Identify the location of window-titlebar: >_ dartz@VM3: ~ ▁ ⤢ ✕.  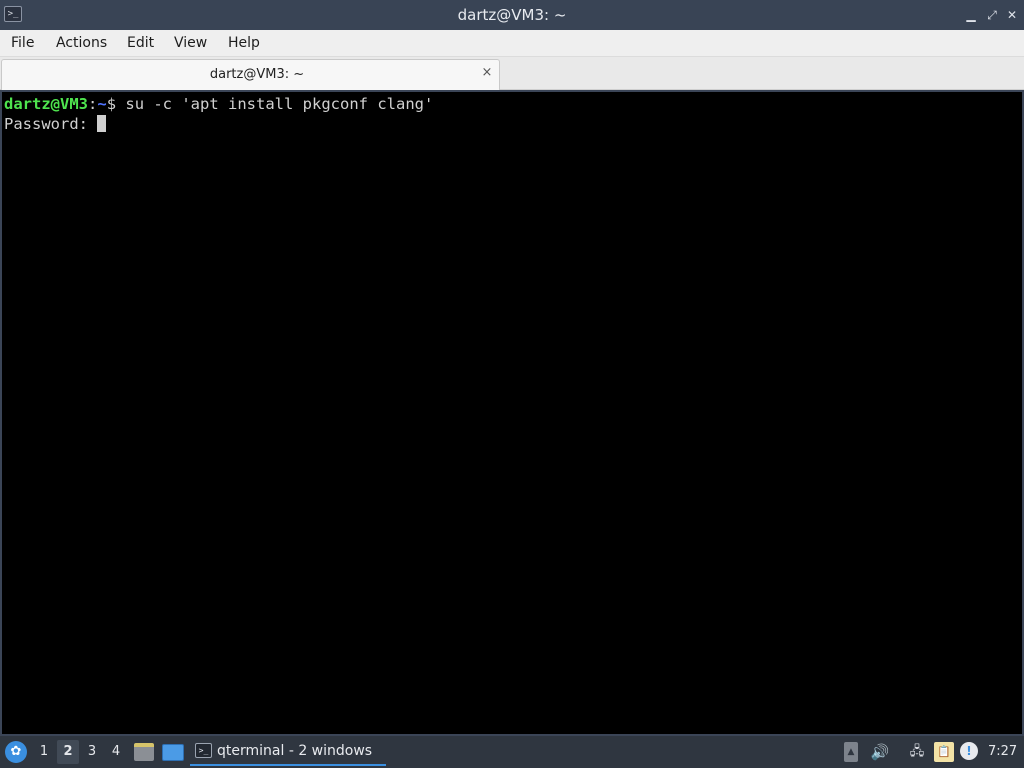
(512, 15).